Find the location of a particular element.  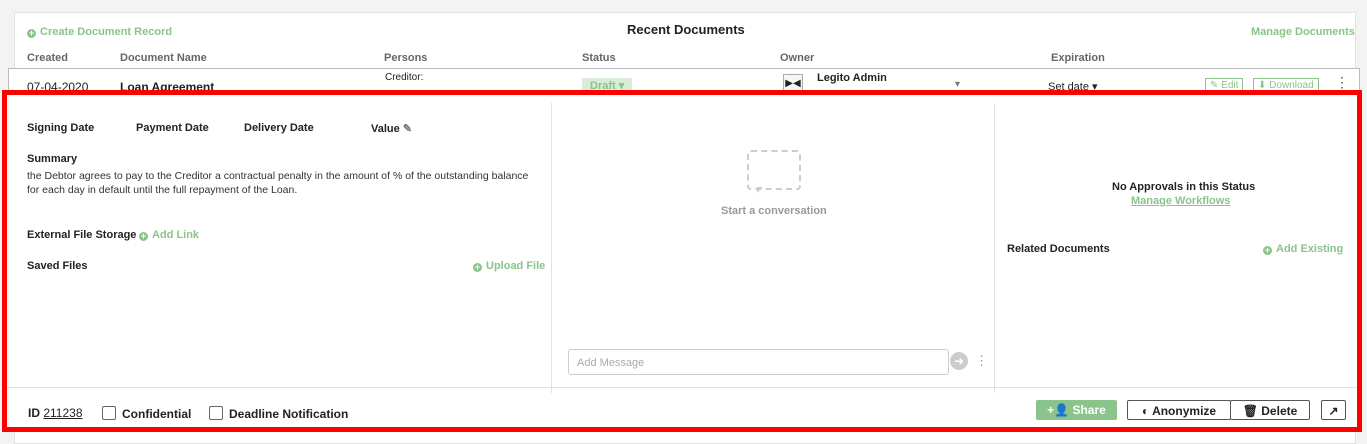

add-user-icon: +👤 is located at coordinates (1058, 410).